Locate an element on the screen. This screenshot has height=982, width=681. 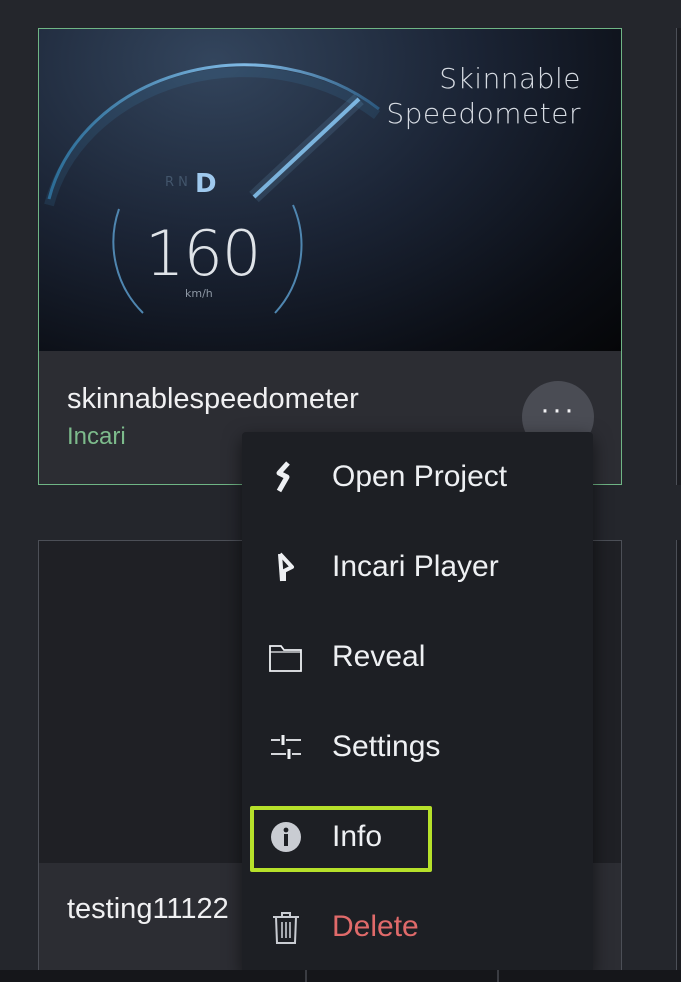
info-highlight-box is located at coordinates (341, 839).